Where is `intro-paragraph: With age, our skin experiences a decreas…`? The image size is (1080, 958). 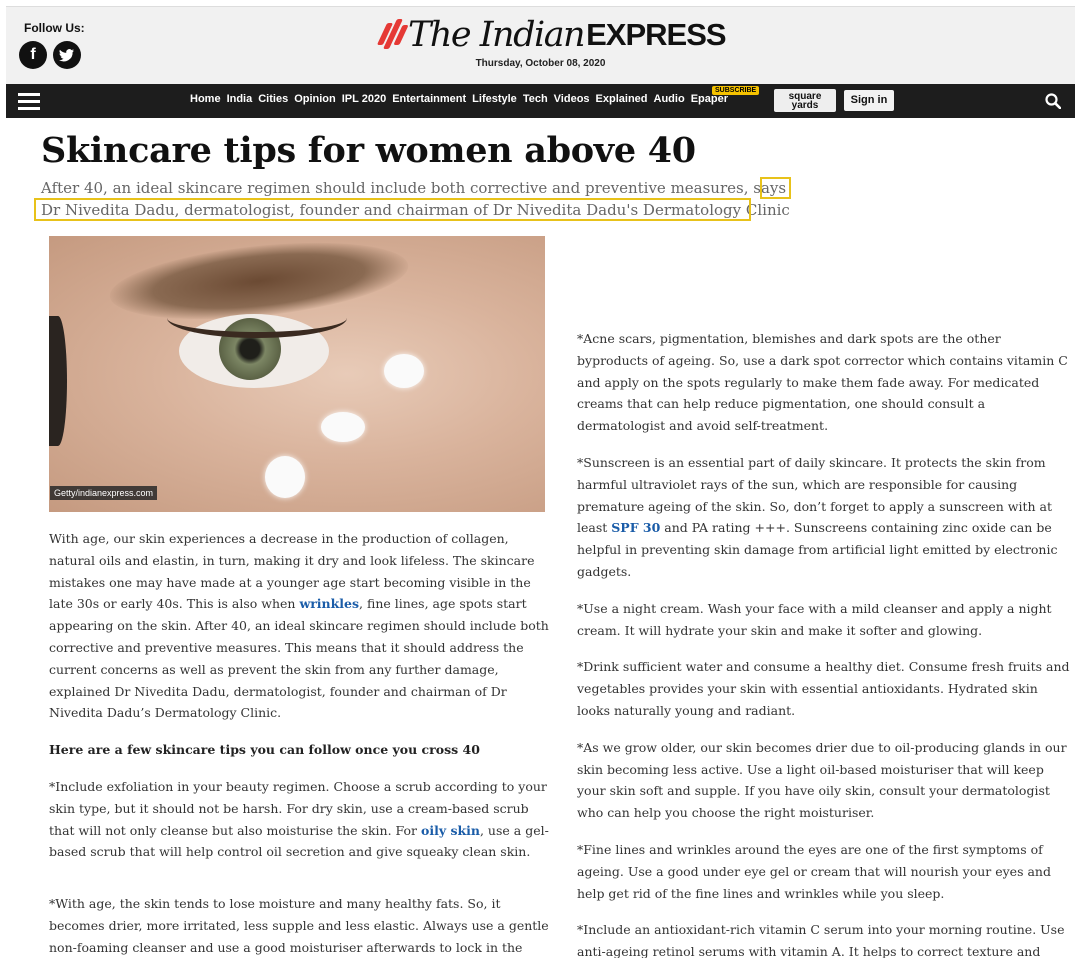 intro-paragraph: With age, our skin experiences a decreas… is located at coordinates (299, 626).